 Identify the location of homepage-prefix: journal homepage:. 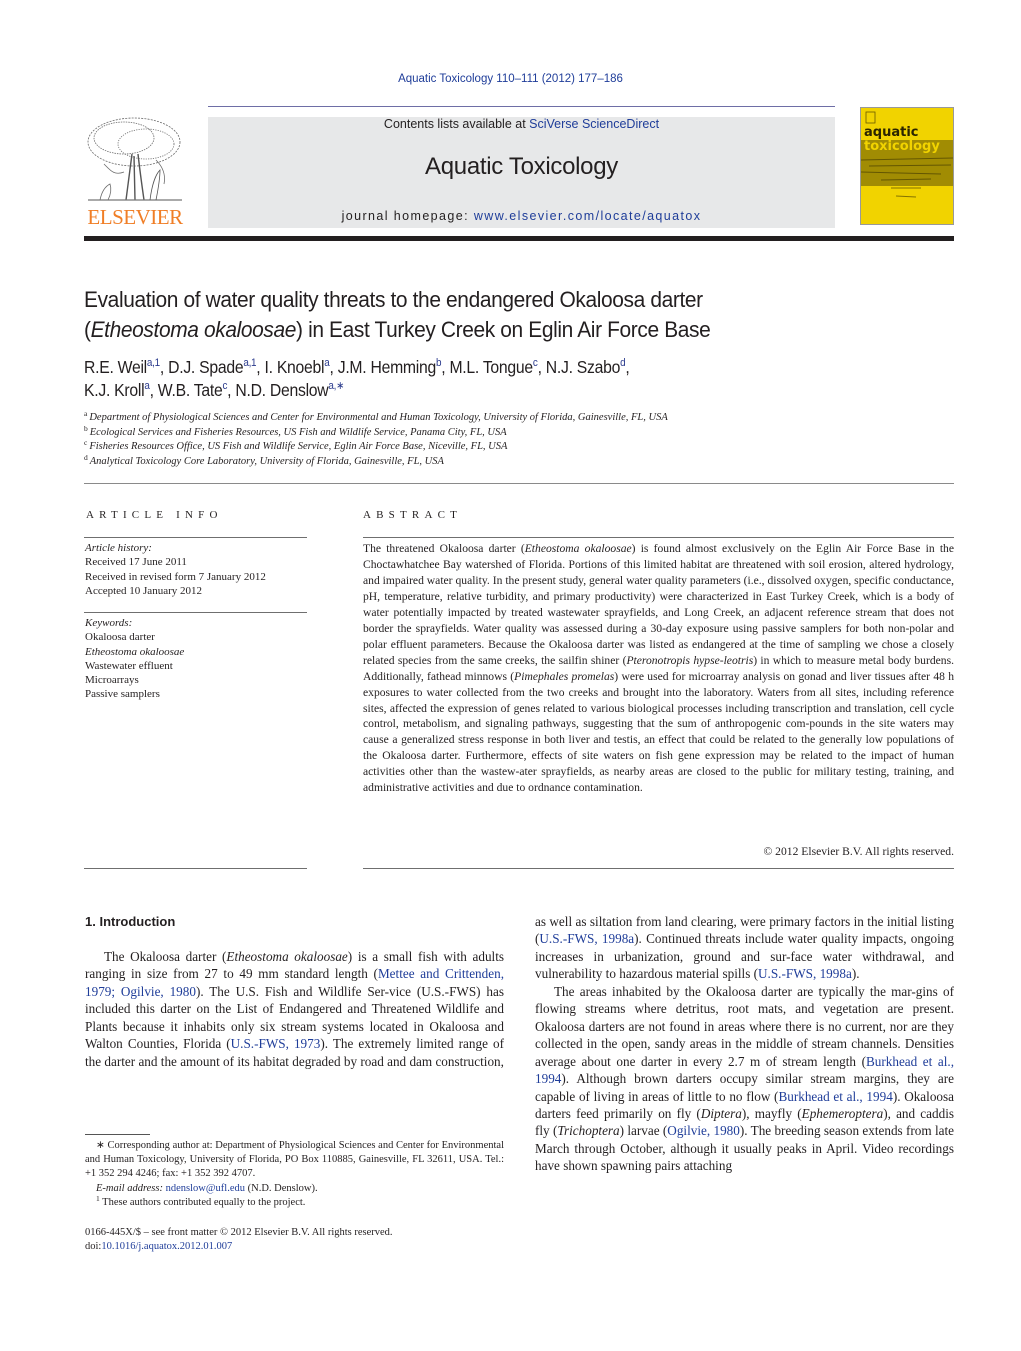
(407, 216).